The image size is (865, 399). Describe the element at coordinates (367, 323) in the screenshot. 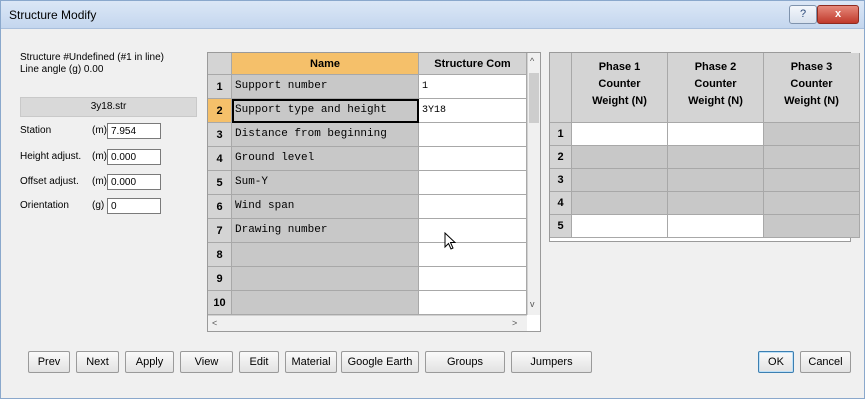

I see `horizontal-scrollbar: < >` at that location.